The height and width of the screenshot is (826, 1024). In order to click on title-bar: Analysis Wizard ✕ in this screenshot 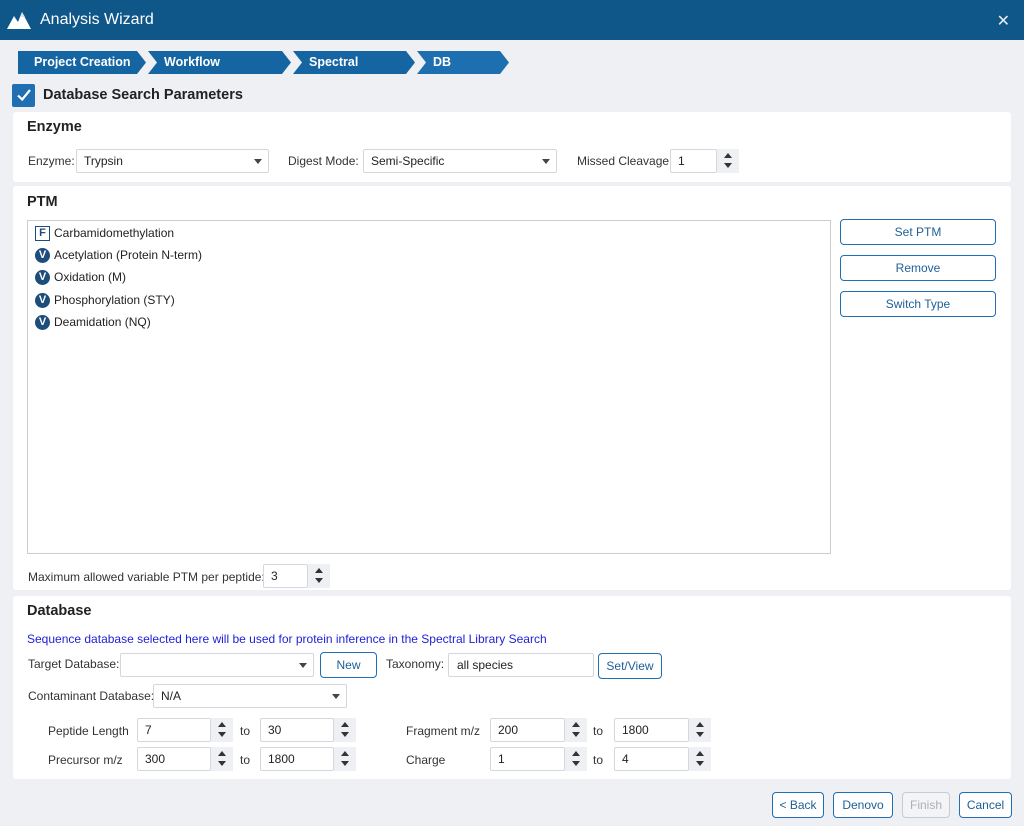, I will do `click(512, 20)`.